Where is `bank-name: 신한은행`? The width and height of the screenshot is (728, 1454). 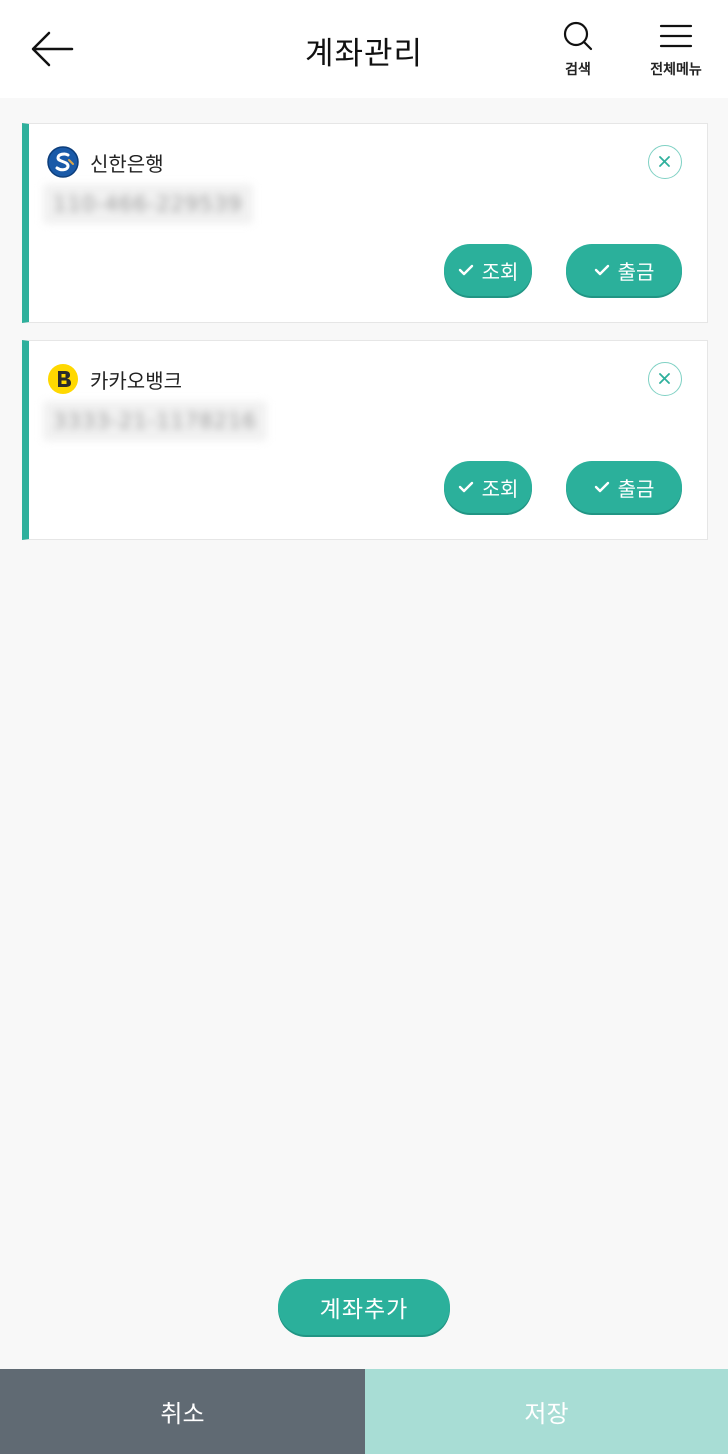 bank-name: 신한은행 is located at coordinates (127, 164).